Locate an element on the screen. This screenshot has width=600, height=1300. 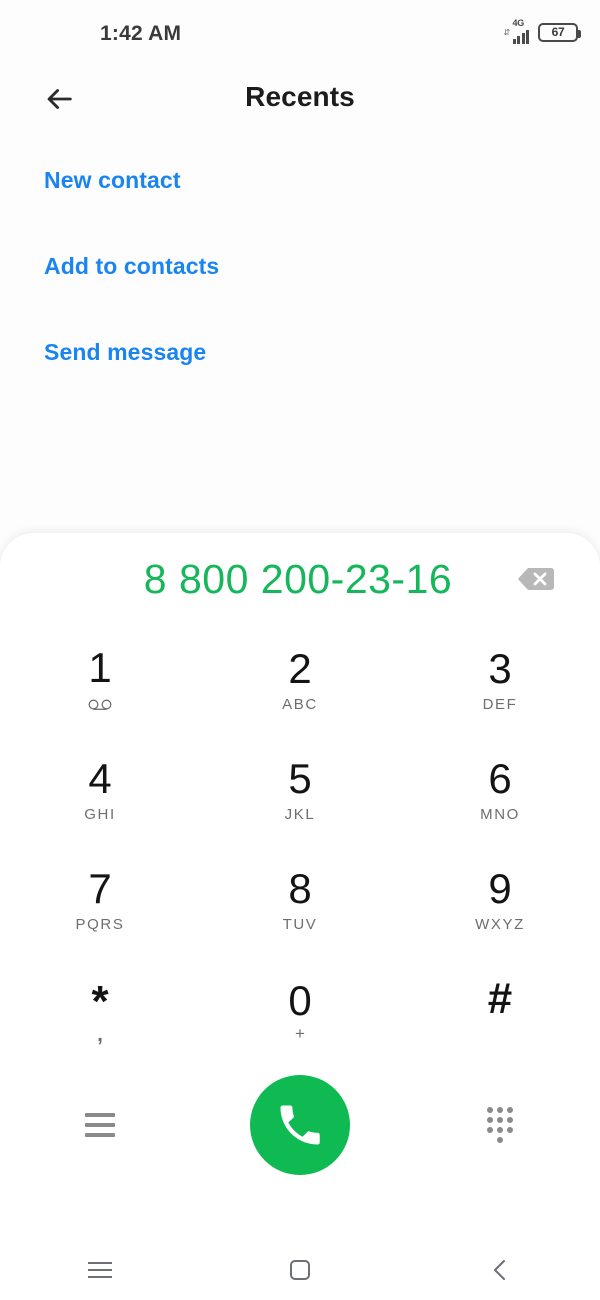
page-title: Recents is located at coordinates (300, 96).